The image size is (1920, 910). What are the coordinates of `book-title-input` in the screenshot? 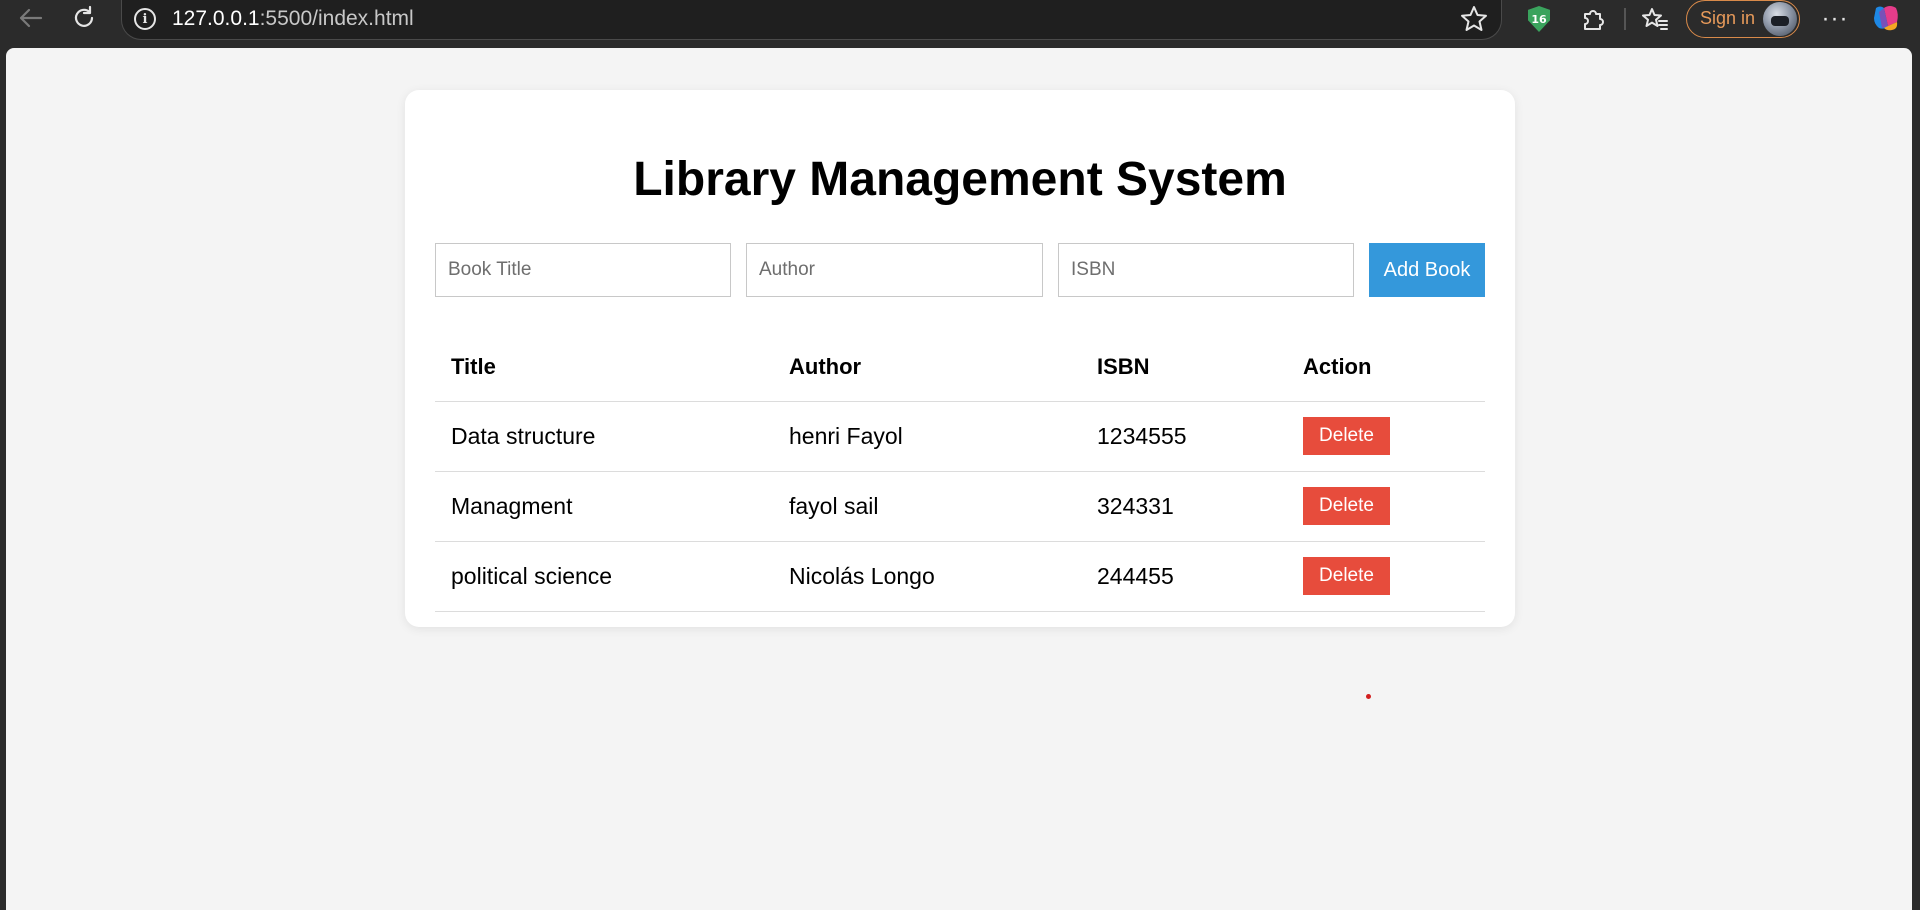 It's located at (583, 270).